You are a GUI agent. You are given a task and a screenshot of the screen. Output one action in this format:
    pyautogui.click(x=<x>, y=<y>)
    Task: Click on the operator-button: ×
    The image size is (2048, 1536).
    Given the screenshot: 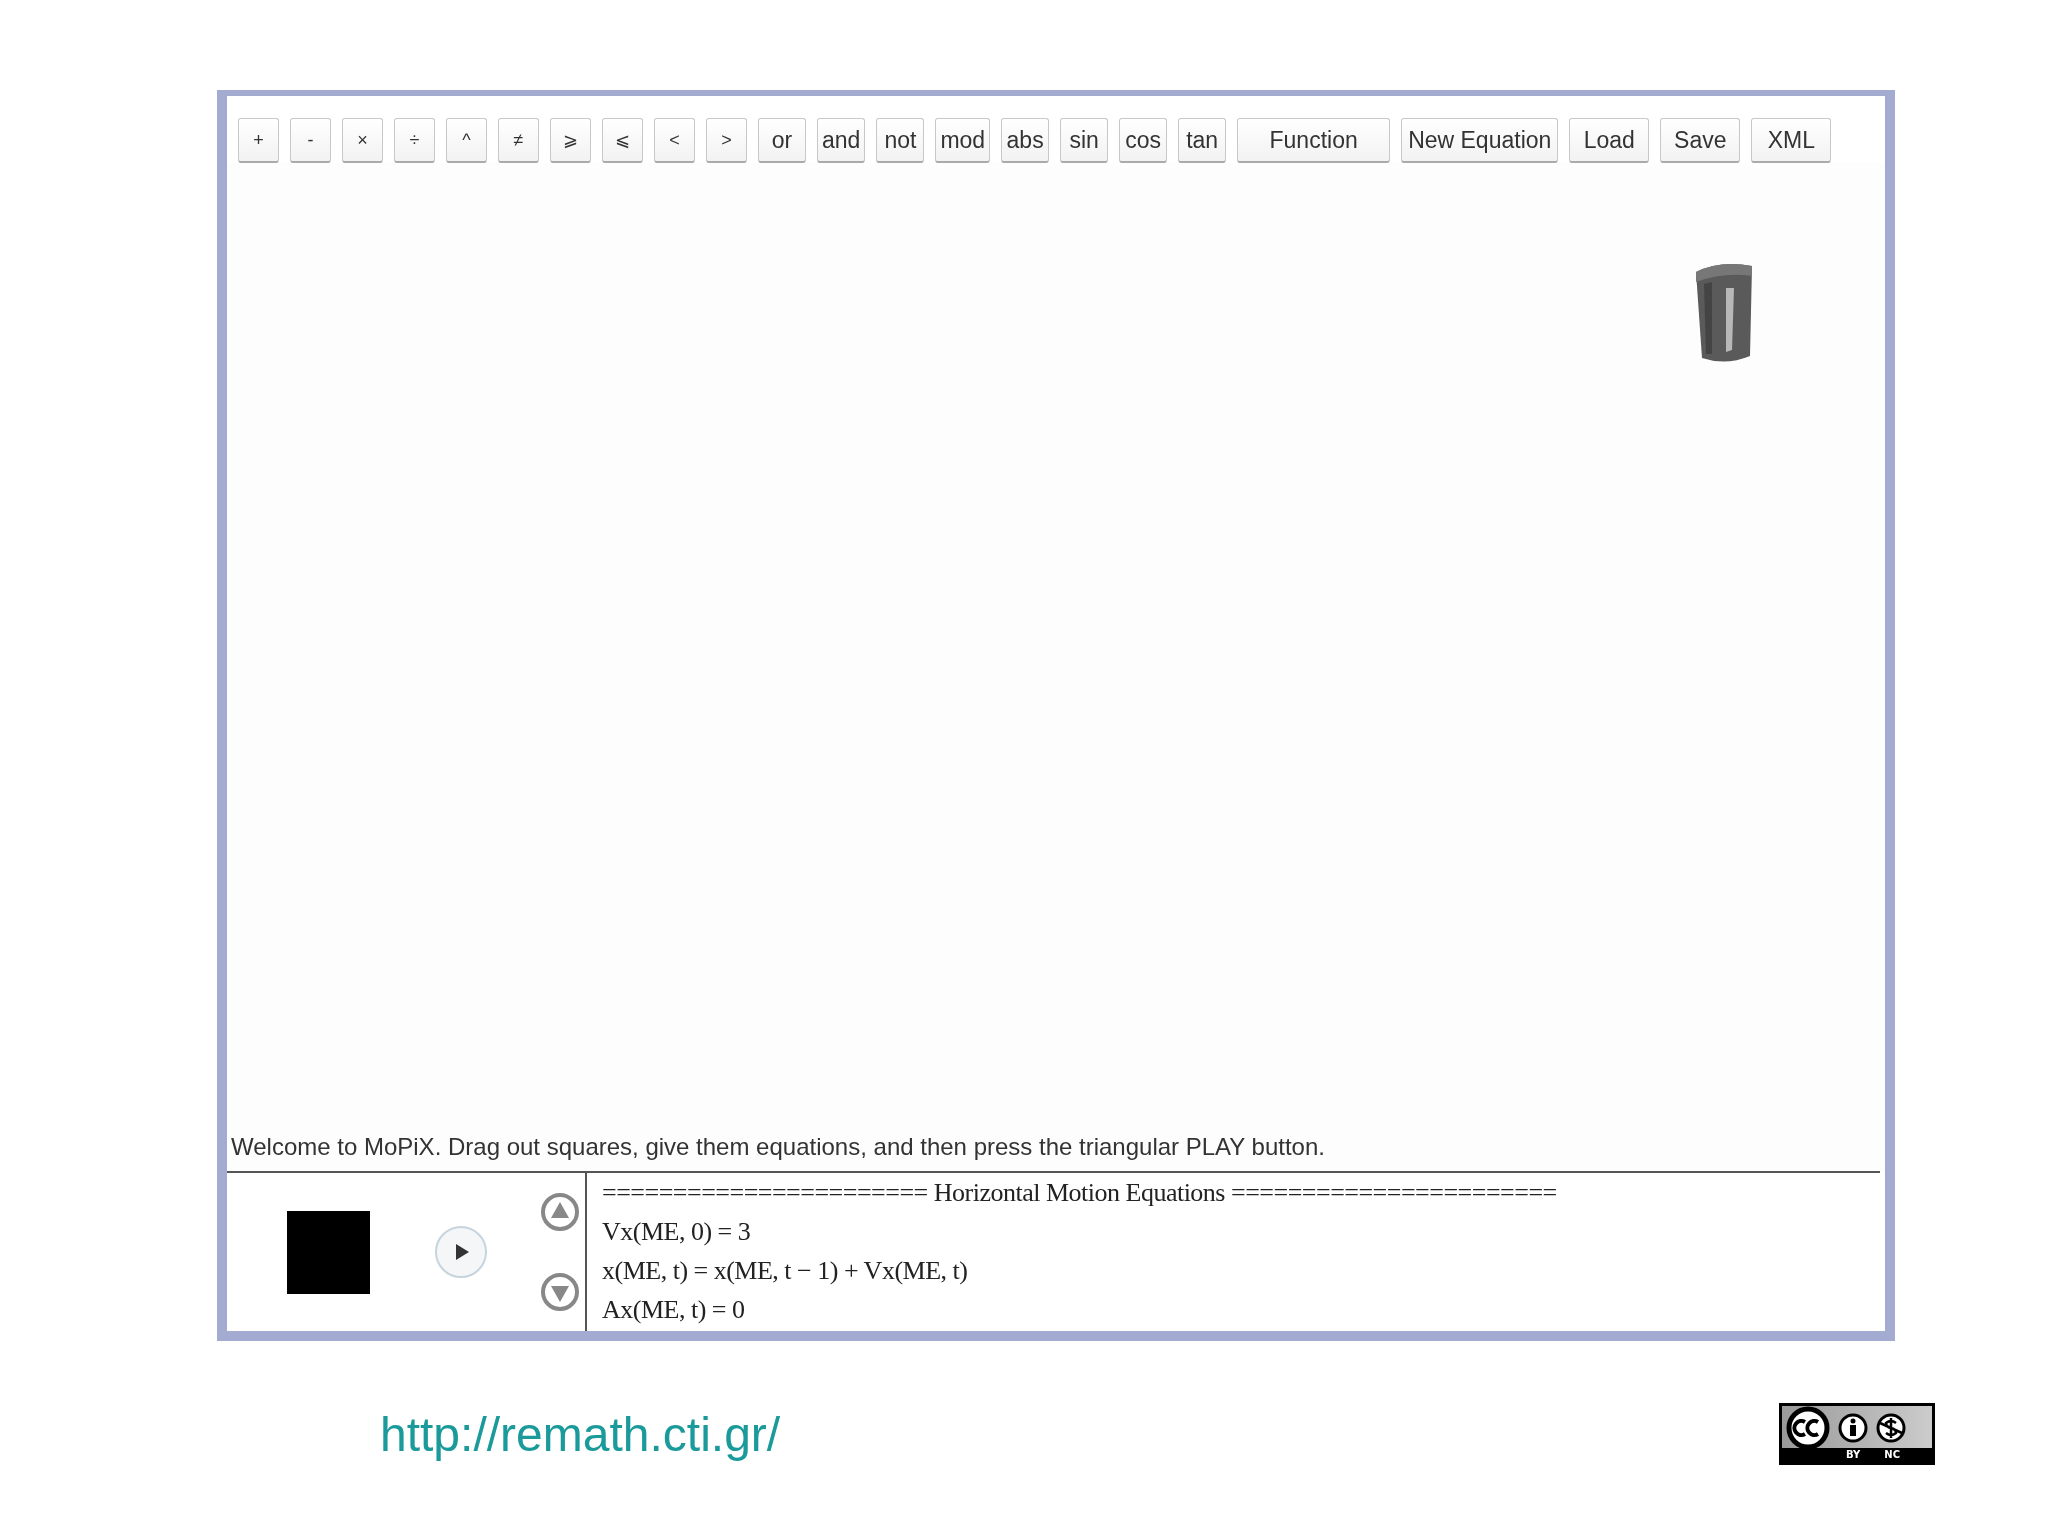 What is the action you would take?
    pyautogui.click(x=362, y=140)
    